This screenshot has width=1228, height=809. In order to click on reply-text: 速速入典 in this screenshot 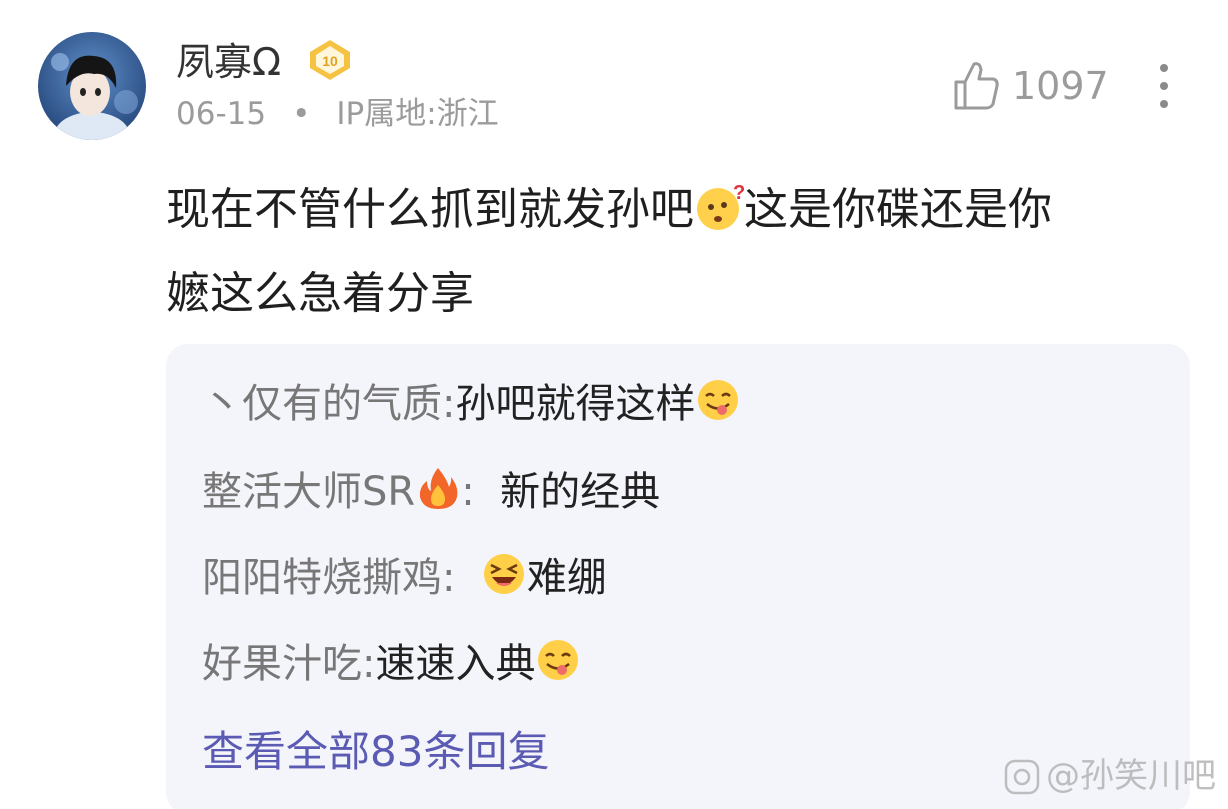, I will do `click(455, 664)`.